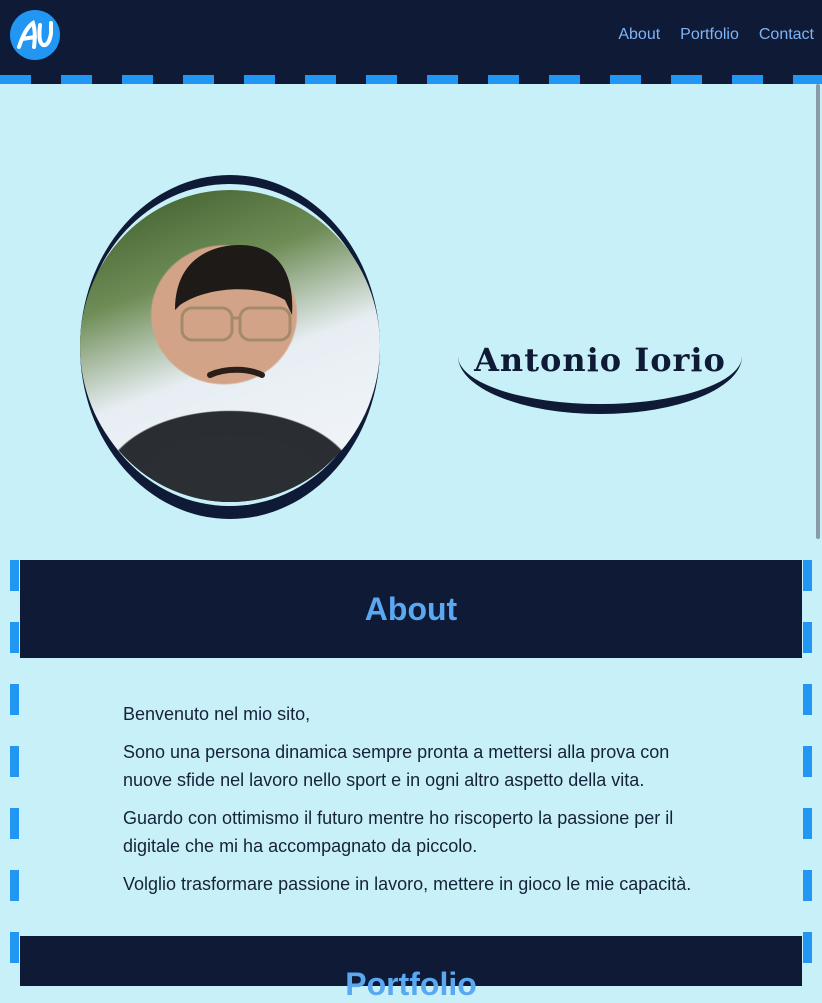 This screenshot has width=822, height=1003. What do you see at coordinates (807, 773) in the screenshot?
I see `section-right-dashed-border` at bounding box center [807, 773].